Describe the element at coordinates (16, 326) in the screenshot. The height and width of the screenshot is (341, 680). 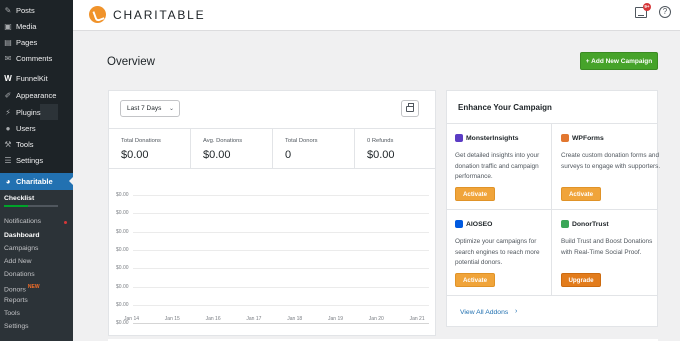
I see `submenu-settings: Settings` at that location.